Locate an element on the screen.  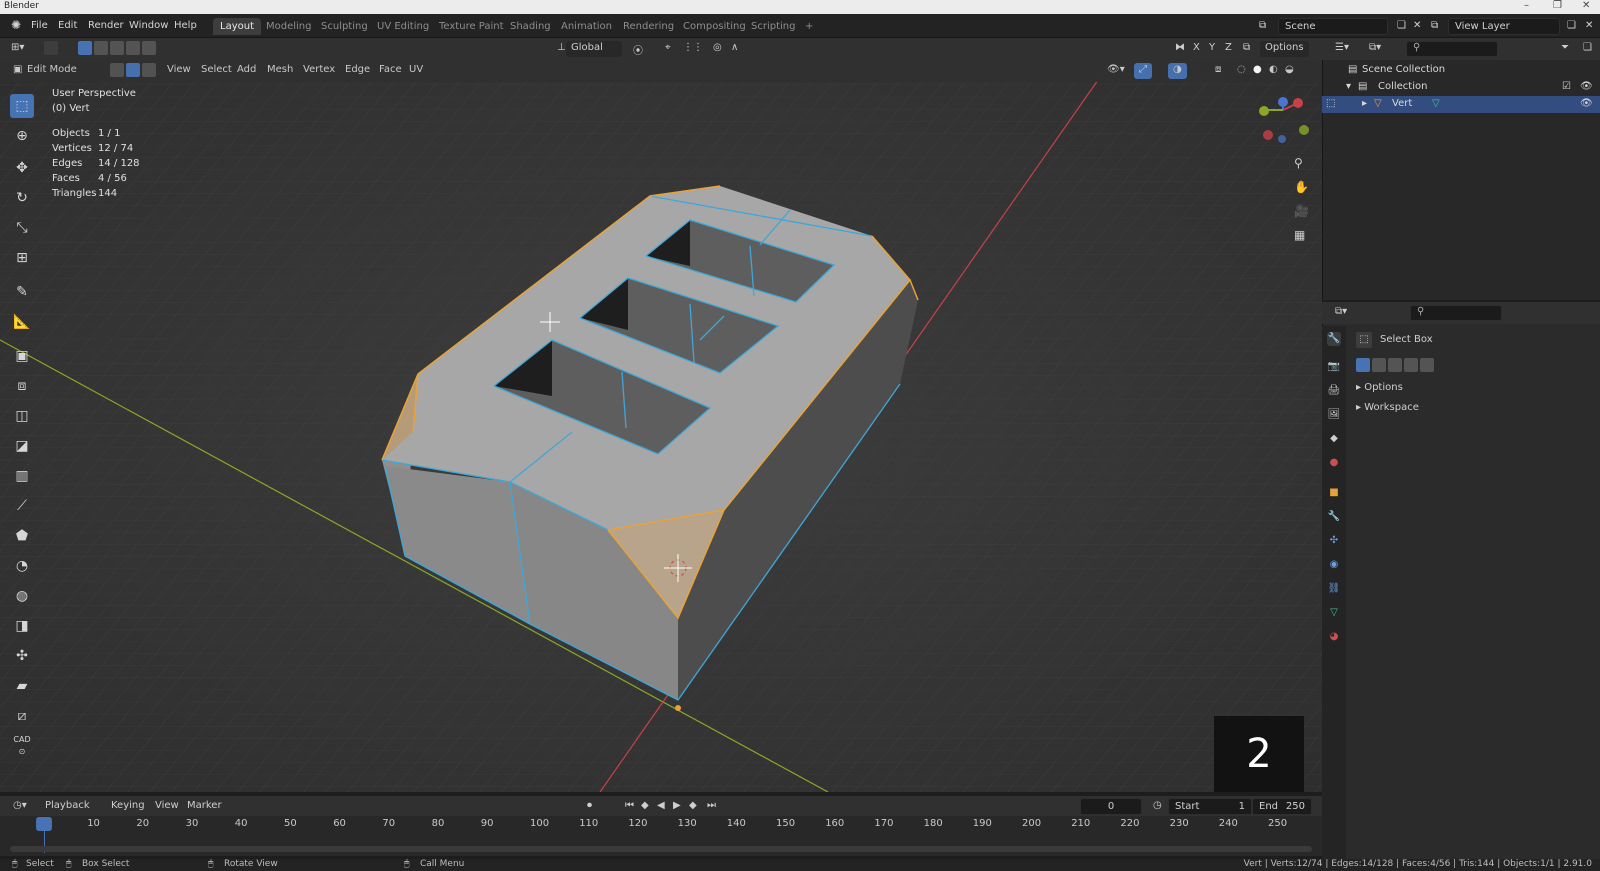
new-view-layer-icon: ❏ is located at coordinates (1571, 25).